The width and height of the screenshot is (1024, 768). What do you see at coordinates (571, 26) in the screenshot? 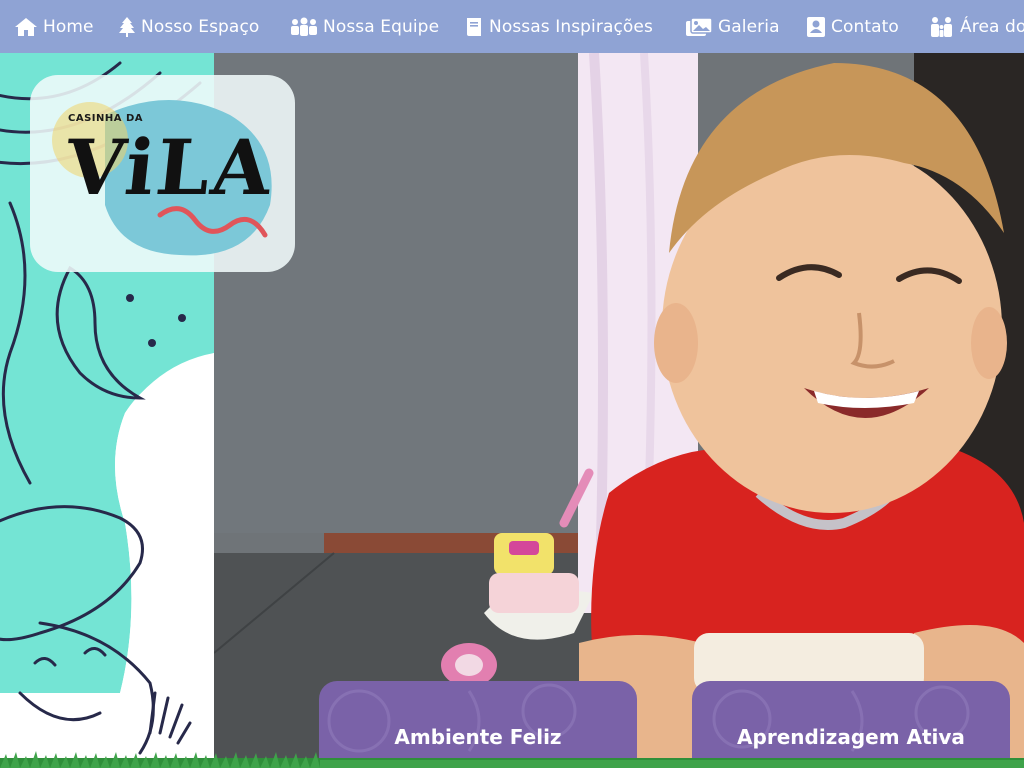
I see `nav-label: Nossas Inspirações` at bounding box center [571, 26].